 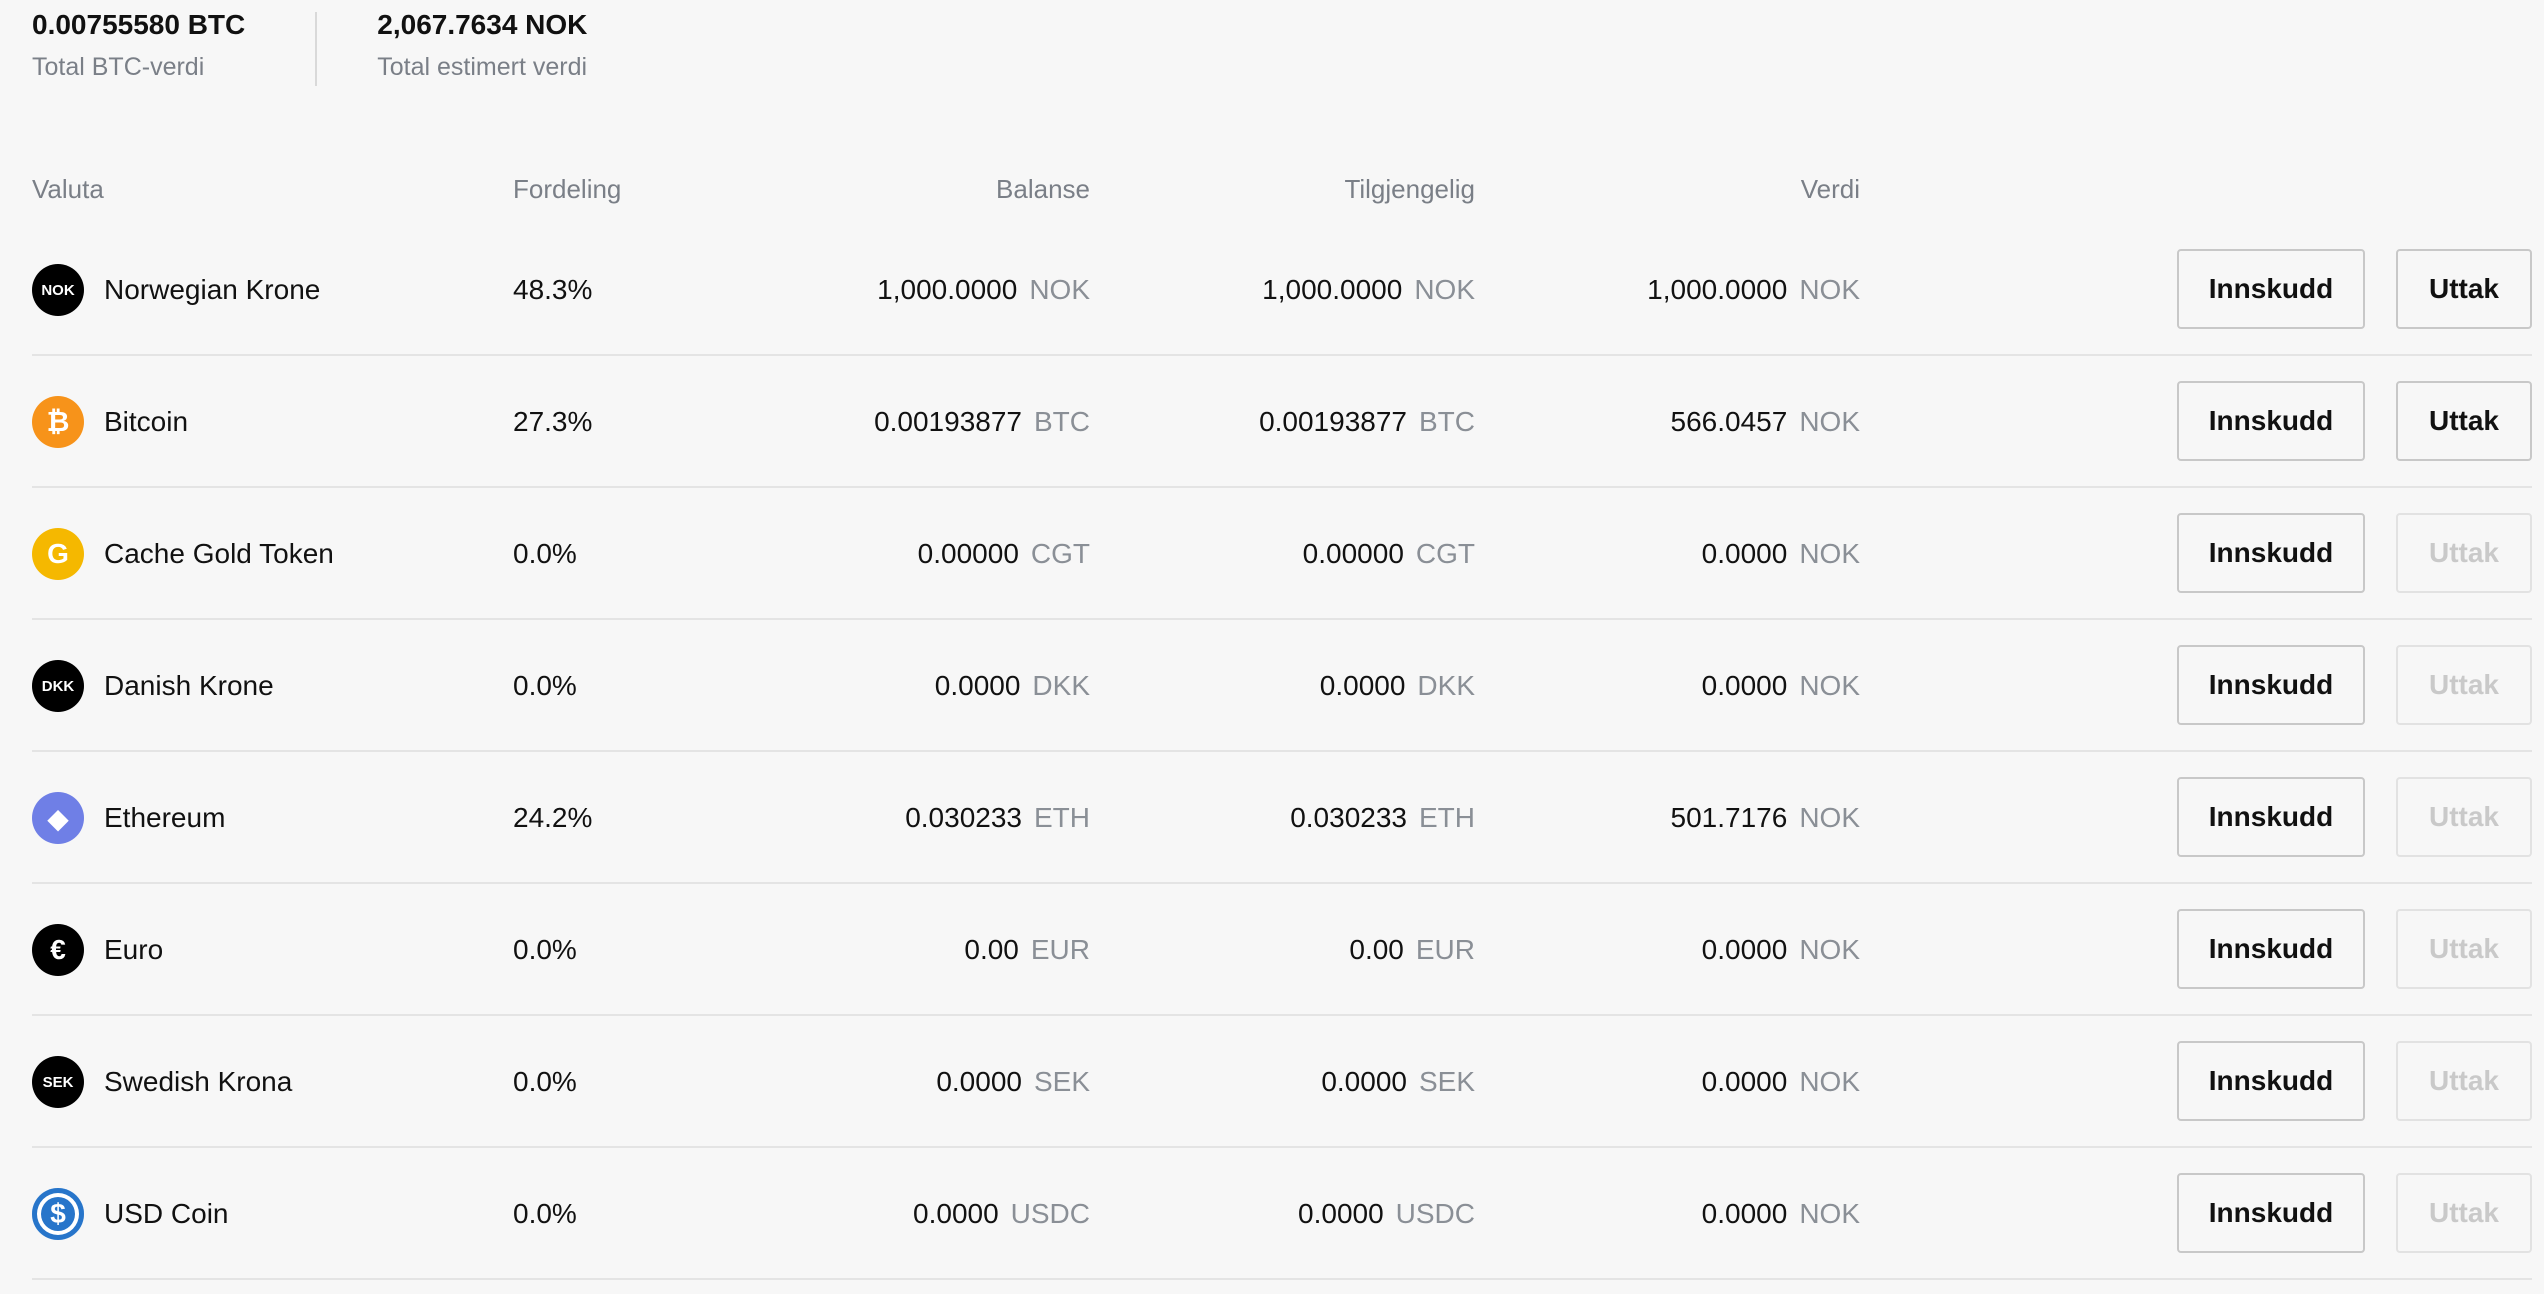 I want to click on balance-amount: 0.00000, so click(x=968, y=553).